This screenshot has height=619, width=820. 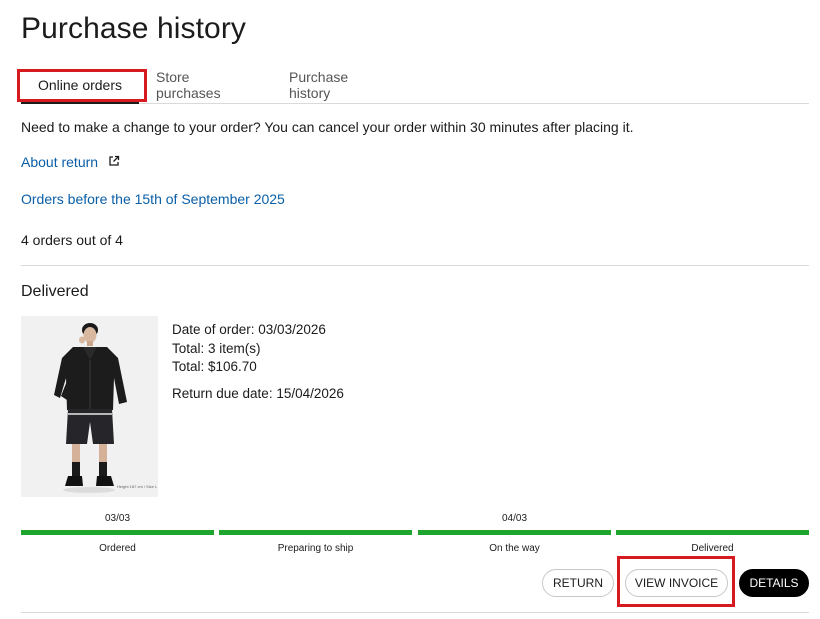 I want to click on details-button: DETAILS, so click(x=774, y=583).